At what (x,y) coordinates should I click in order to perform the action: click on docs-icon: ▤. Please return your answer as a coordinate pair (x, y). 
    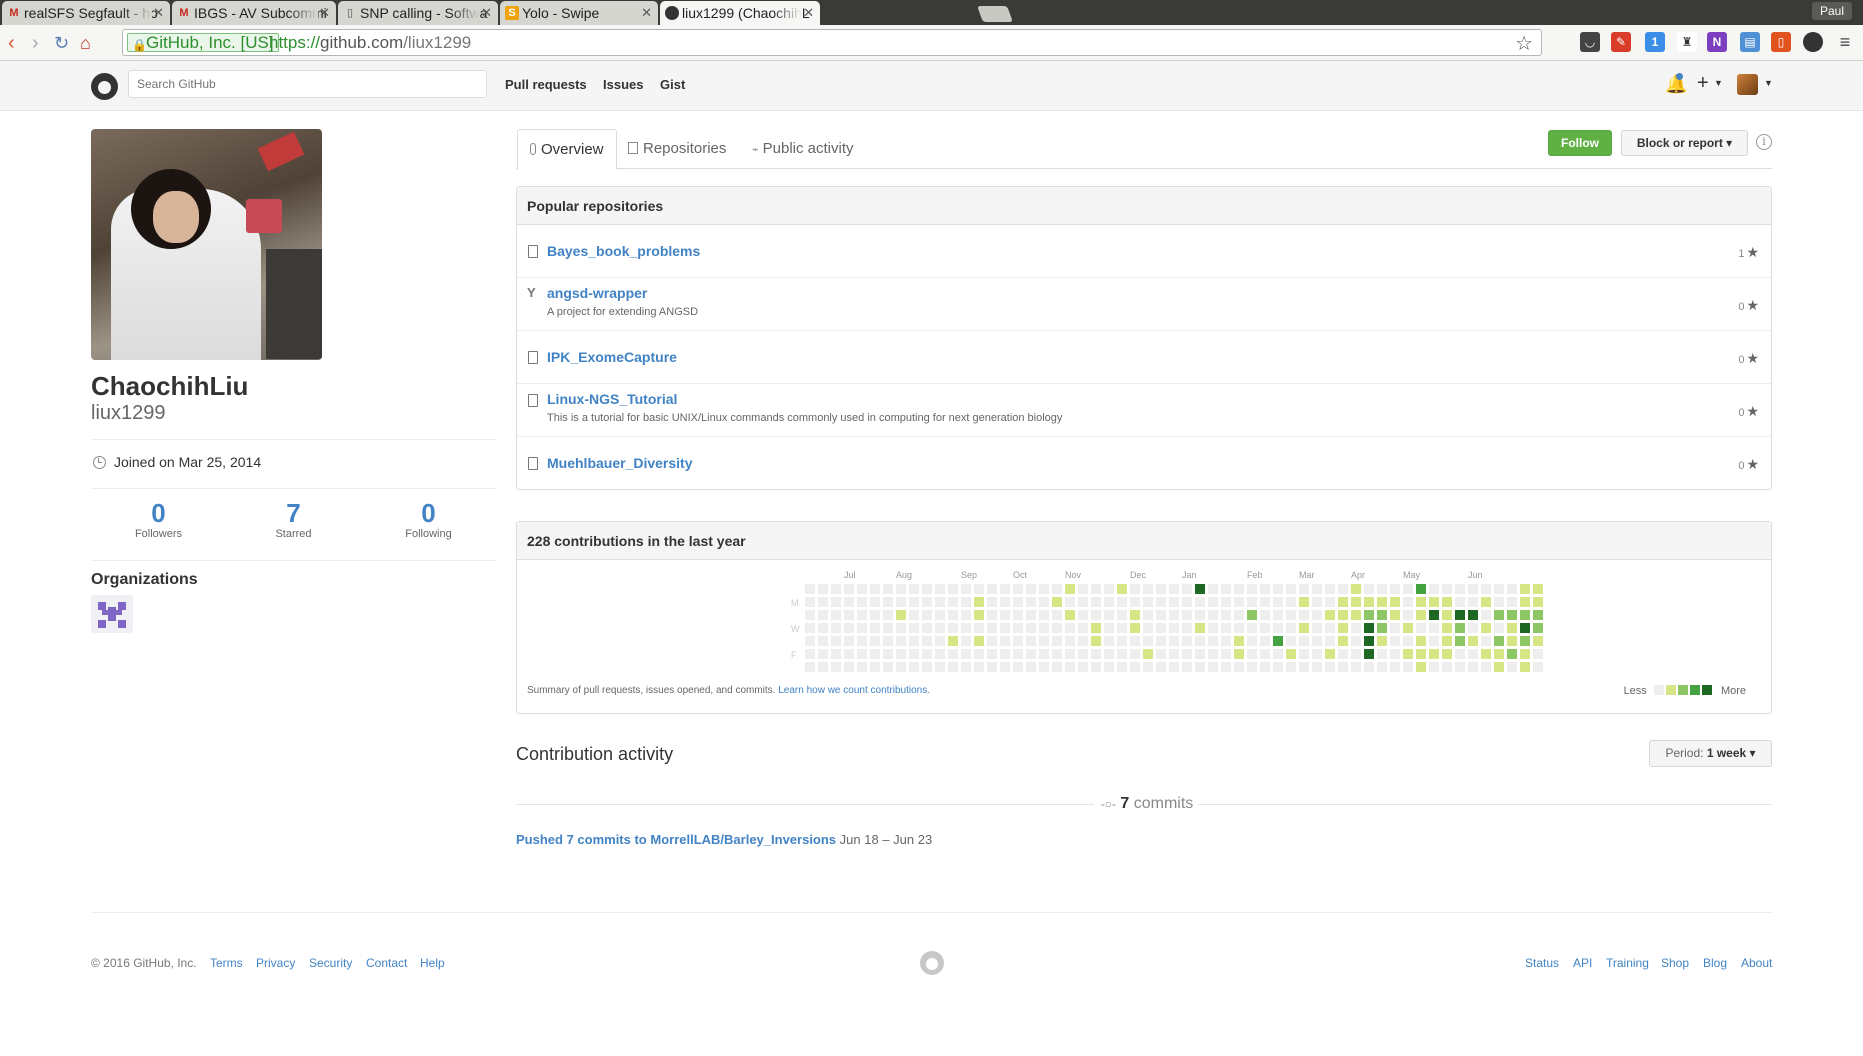
    Looking at the image, I should click on (1750, 42).